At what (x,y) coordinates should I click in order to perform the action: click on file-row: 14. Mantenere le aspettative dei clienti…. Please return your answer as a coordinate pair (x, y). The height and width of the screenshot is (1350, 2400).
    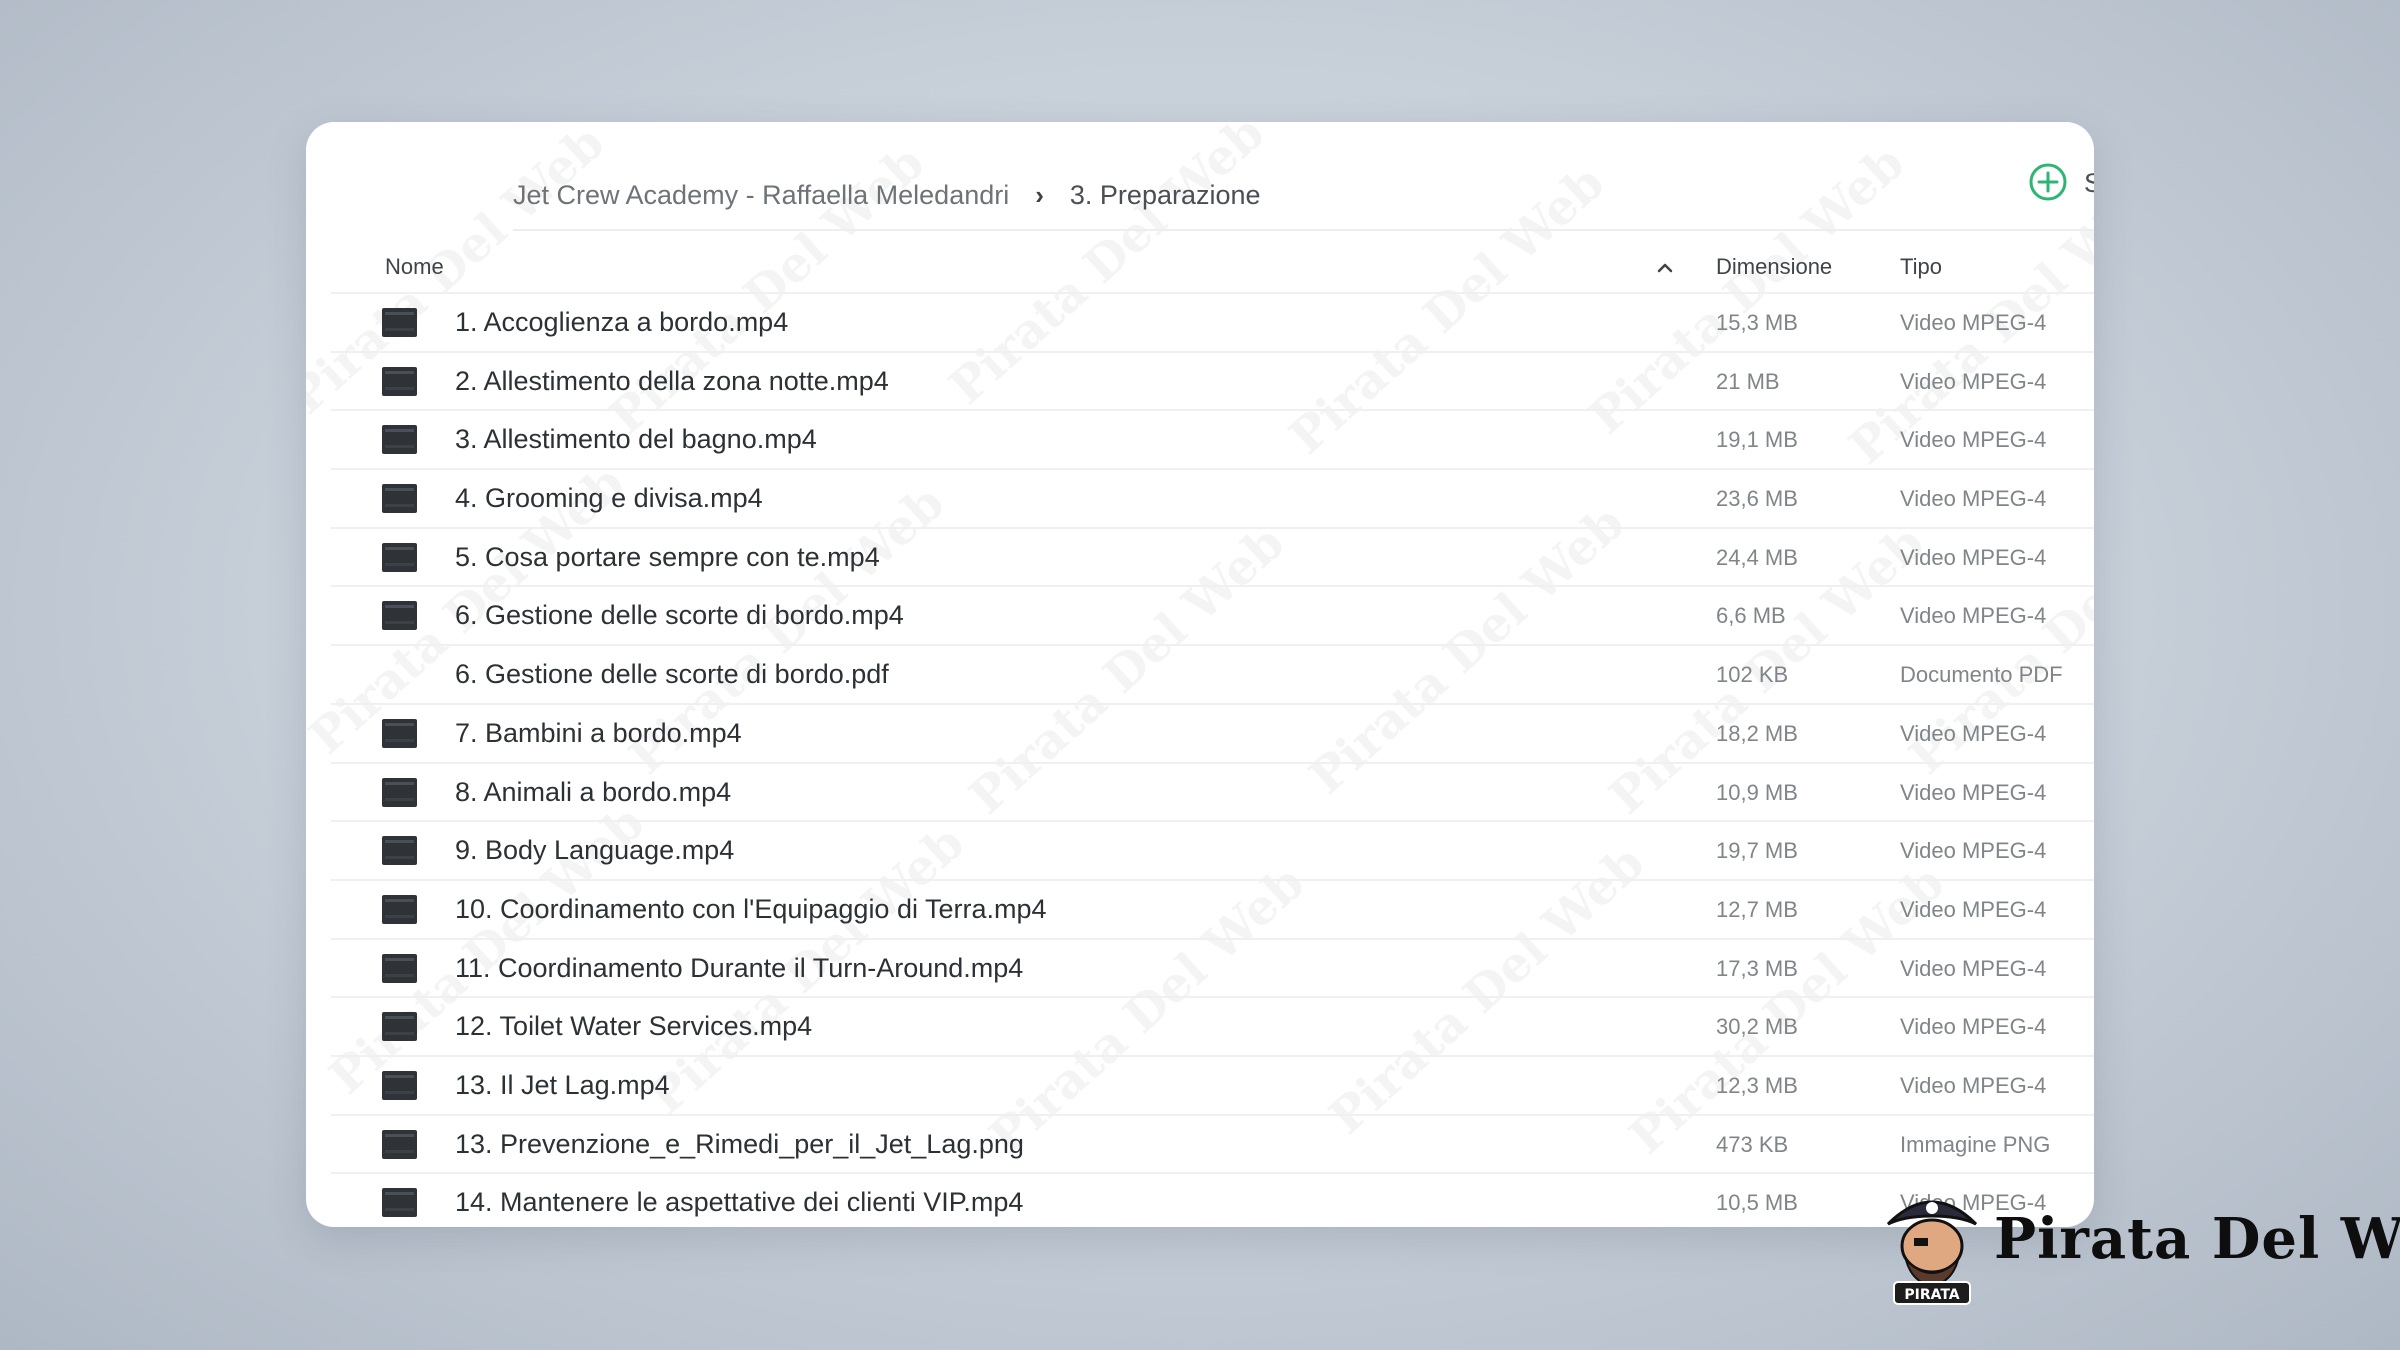
    Looking at the image, I should click on (1212, 1199).